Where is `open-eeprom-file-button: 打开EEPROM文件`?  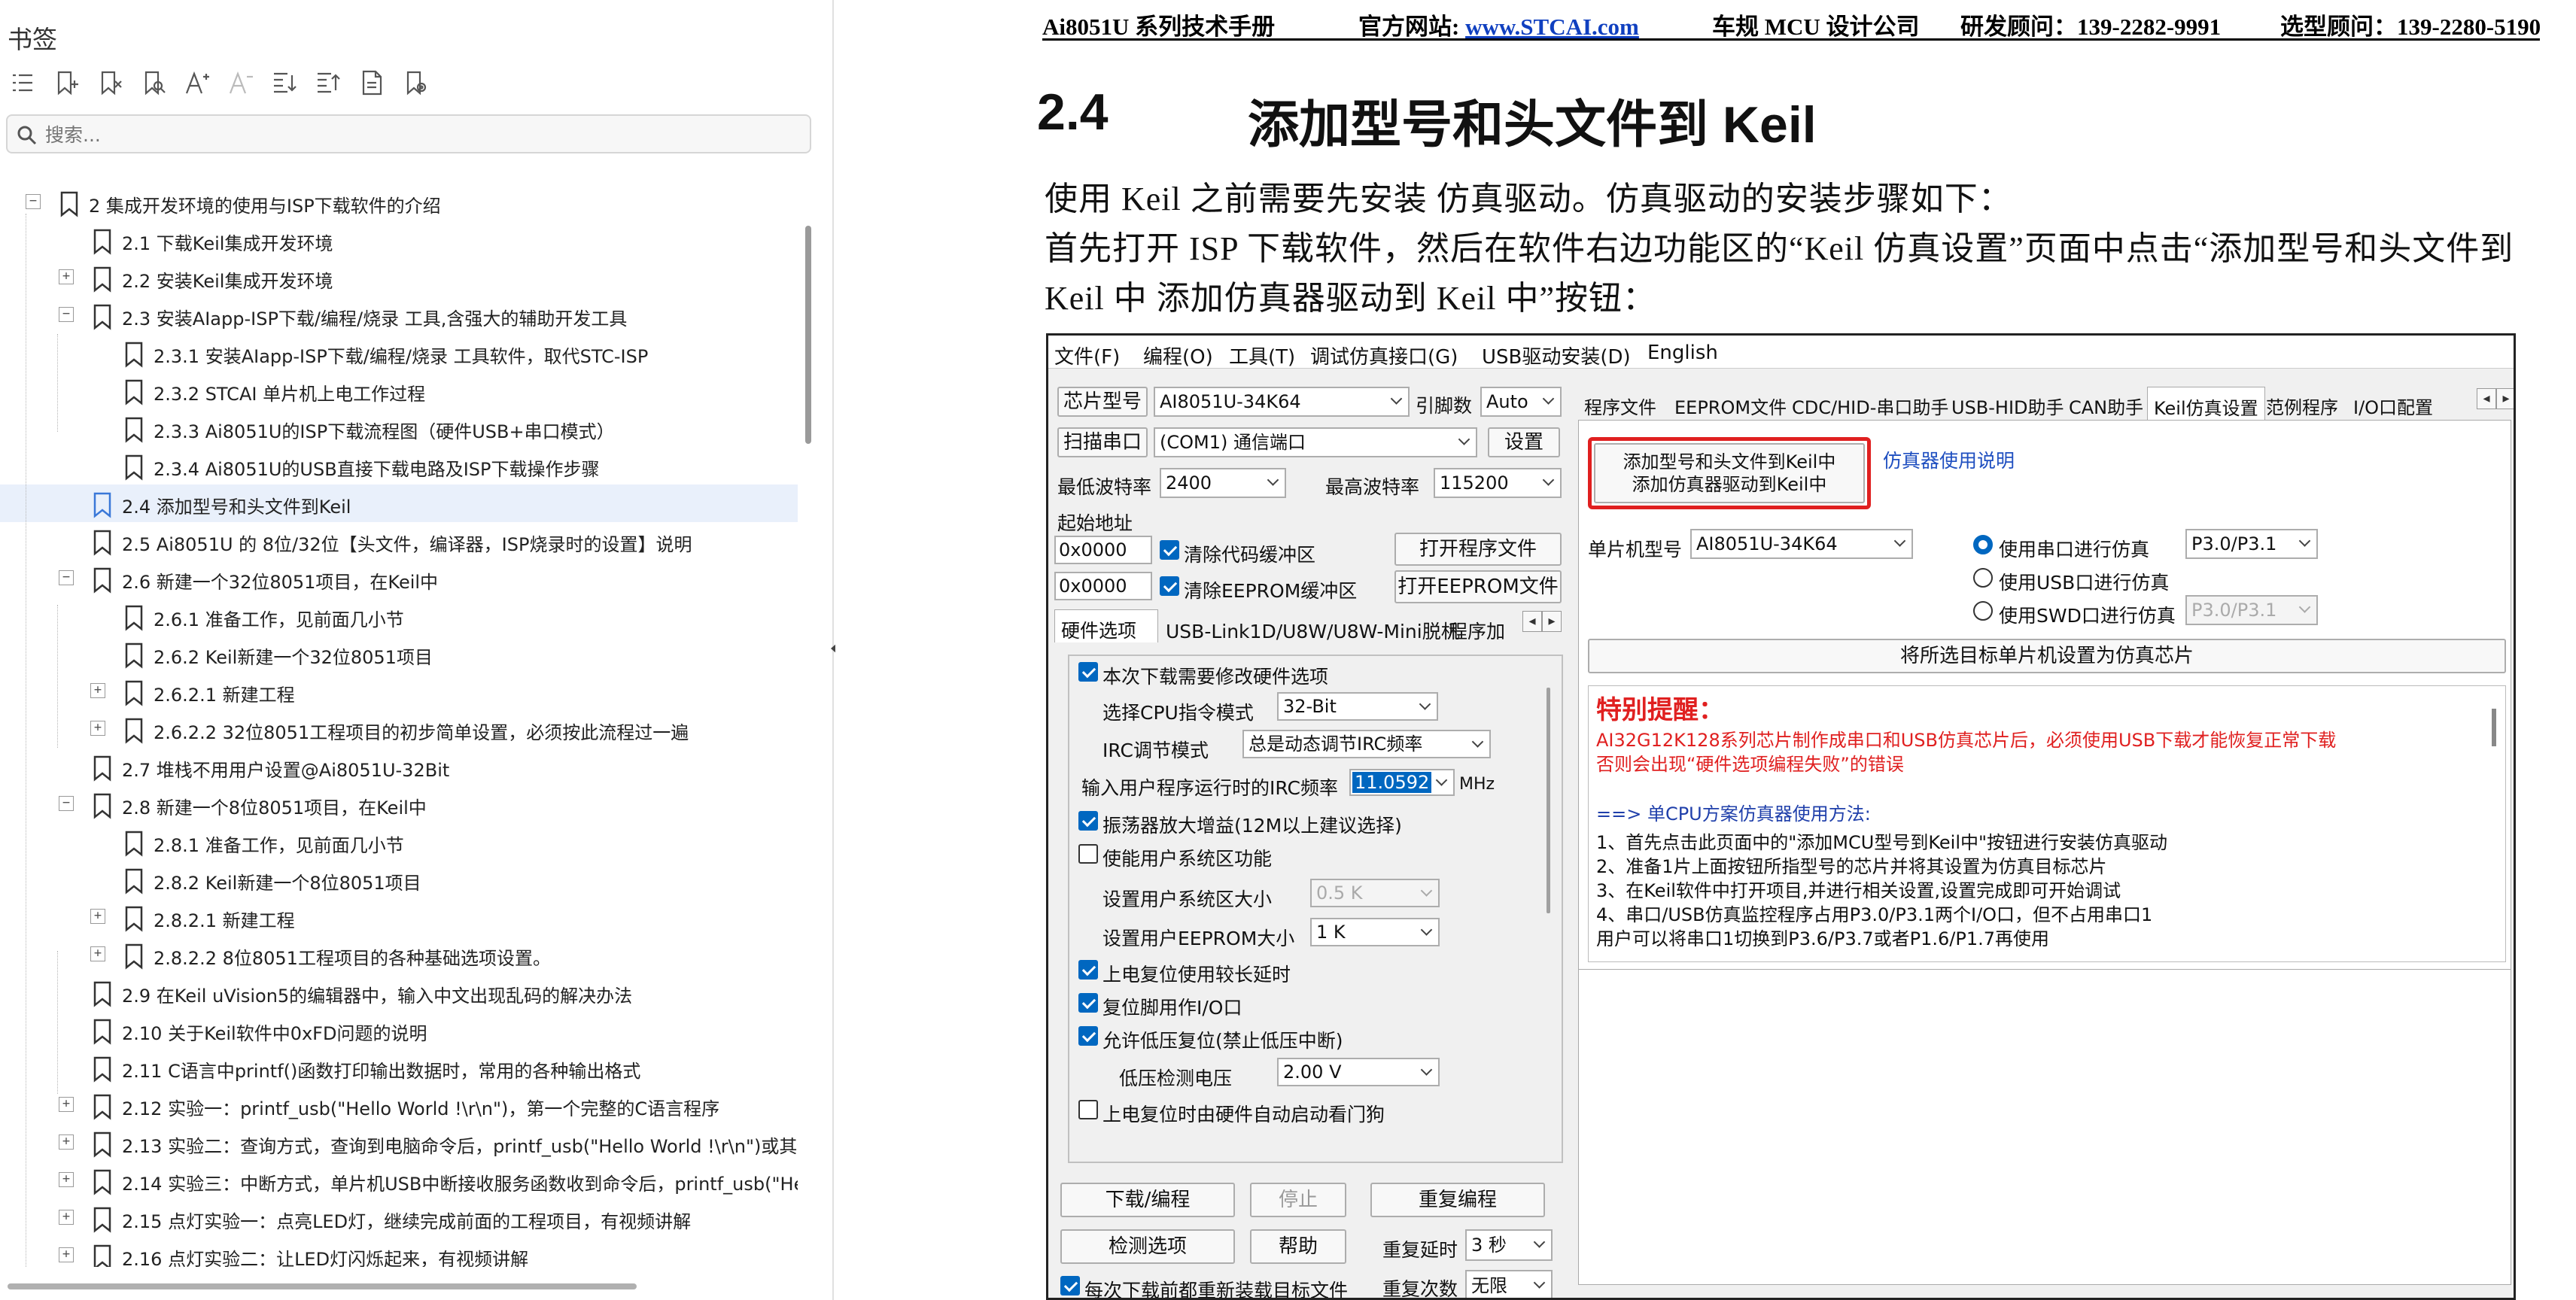 open-eeprom-file-button: 打开EEPROM文件 is located at coordinates (1478, 586).